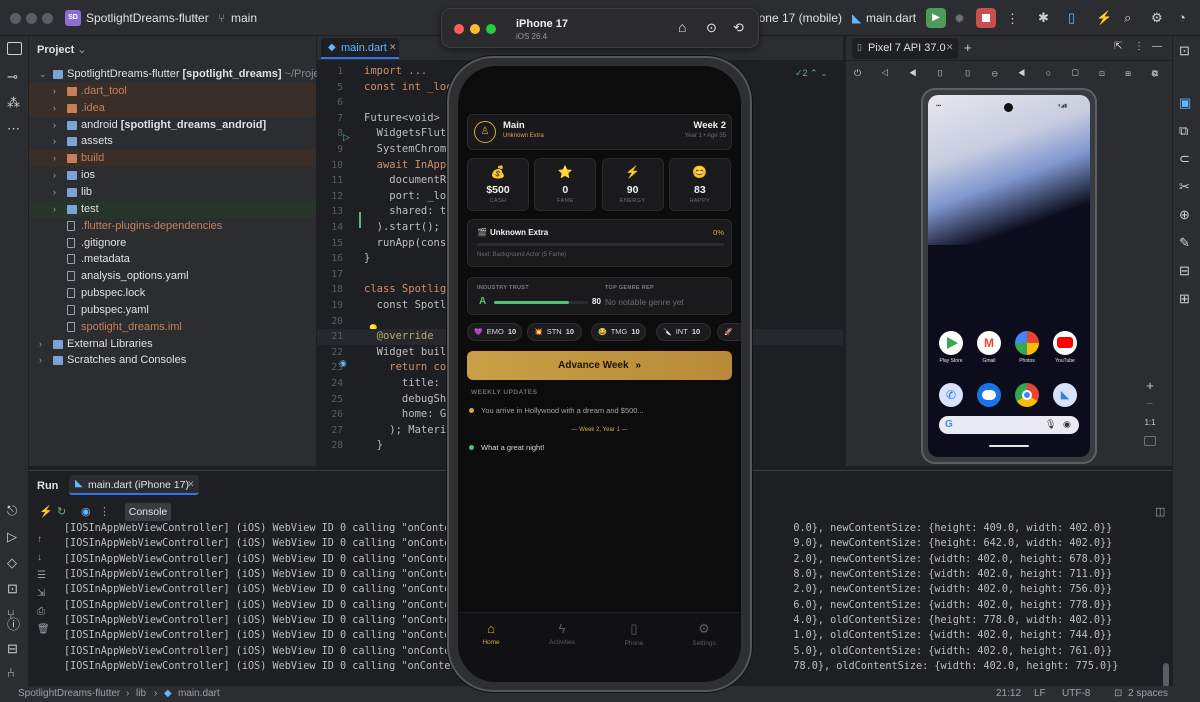 The height and width of the screenshot is (702, 1200). I want to click on run-side-toolbar: ↑ ↓ ☰ ⇲ ⎙ 🗑, so click(43, 585).